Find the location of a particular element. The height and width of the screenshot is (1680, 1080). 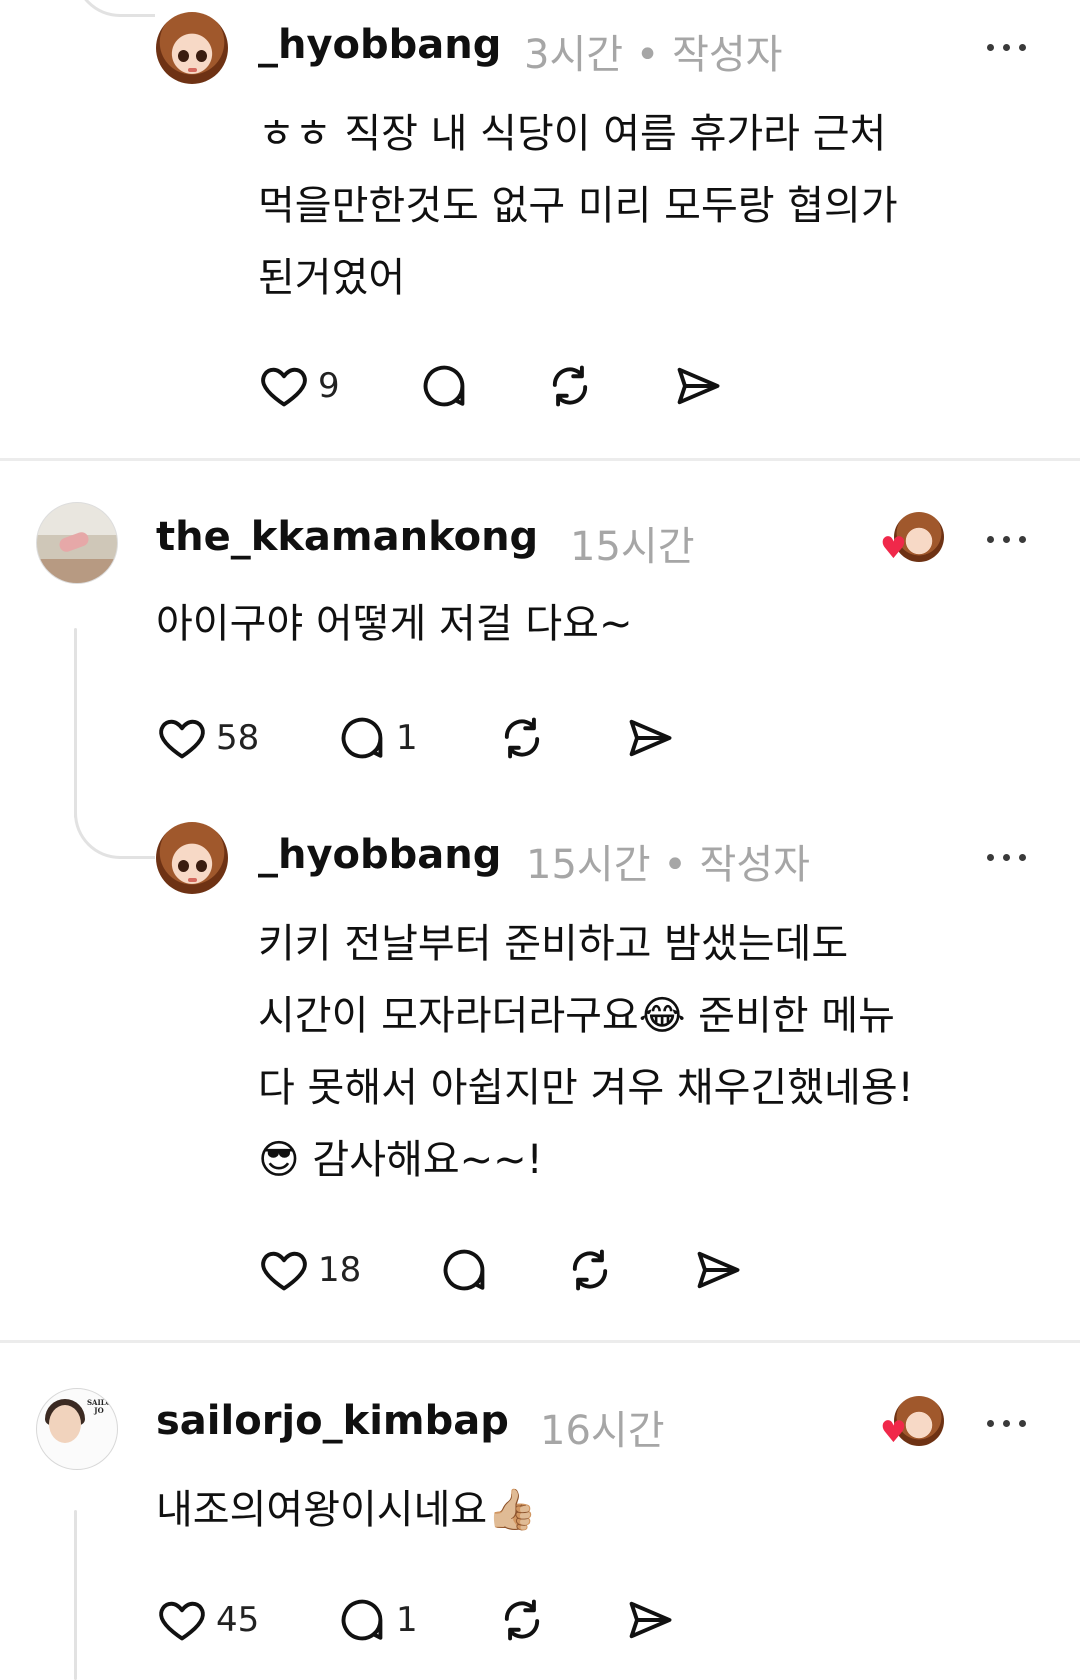

like-count: 9 is located at coordinates (329, 386).